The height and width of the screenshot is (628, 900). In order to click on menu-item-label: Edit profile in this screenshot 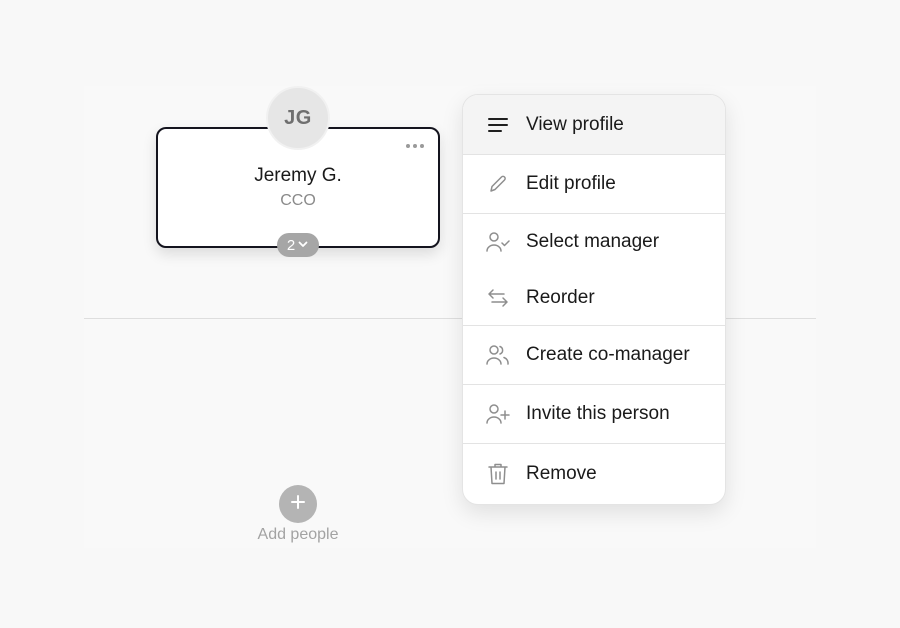, I will do `click(571, 183)`.